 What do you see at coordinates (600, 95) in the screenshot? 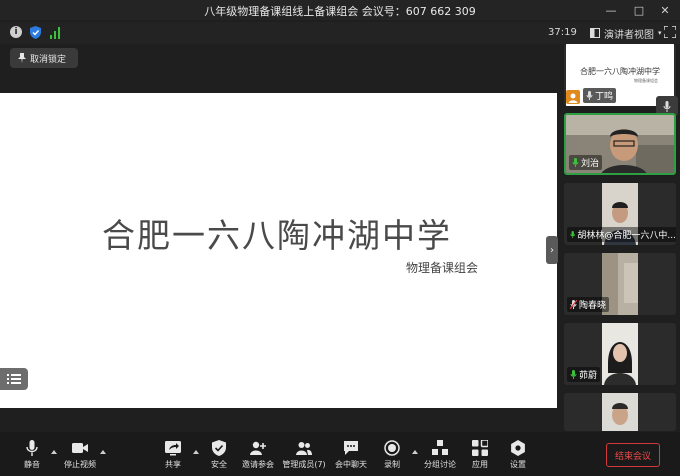
I see `participant-name: 丁鸣` at bounding box center [600, 95].